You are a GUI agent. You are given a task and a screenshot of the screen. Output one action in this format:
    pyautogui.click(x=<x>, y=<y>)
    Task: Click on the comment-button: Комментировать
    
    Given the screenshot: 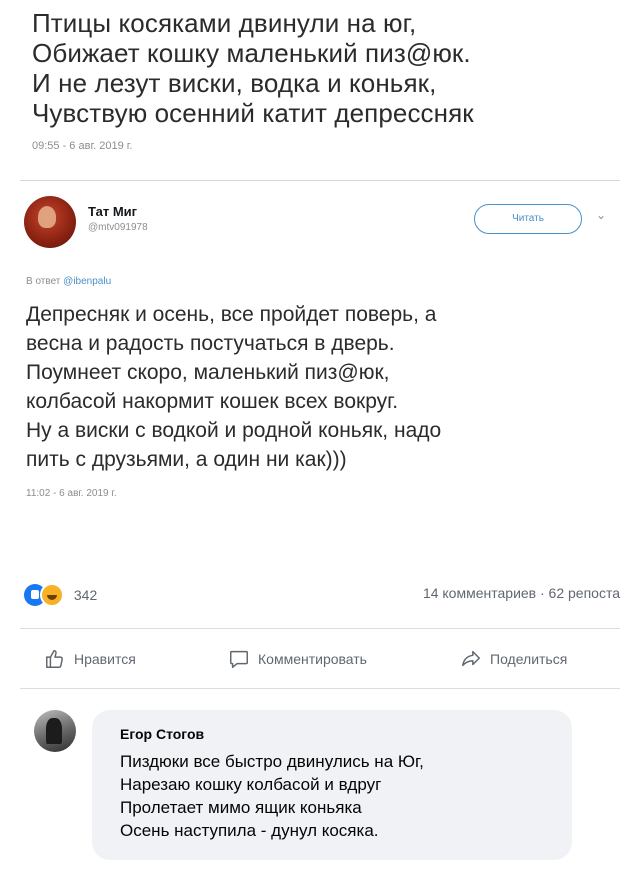 What is the action you would take?
    pyautogui.click(x=297, y=659)
    